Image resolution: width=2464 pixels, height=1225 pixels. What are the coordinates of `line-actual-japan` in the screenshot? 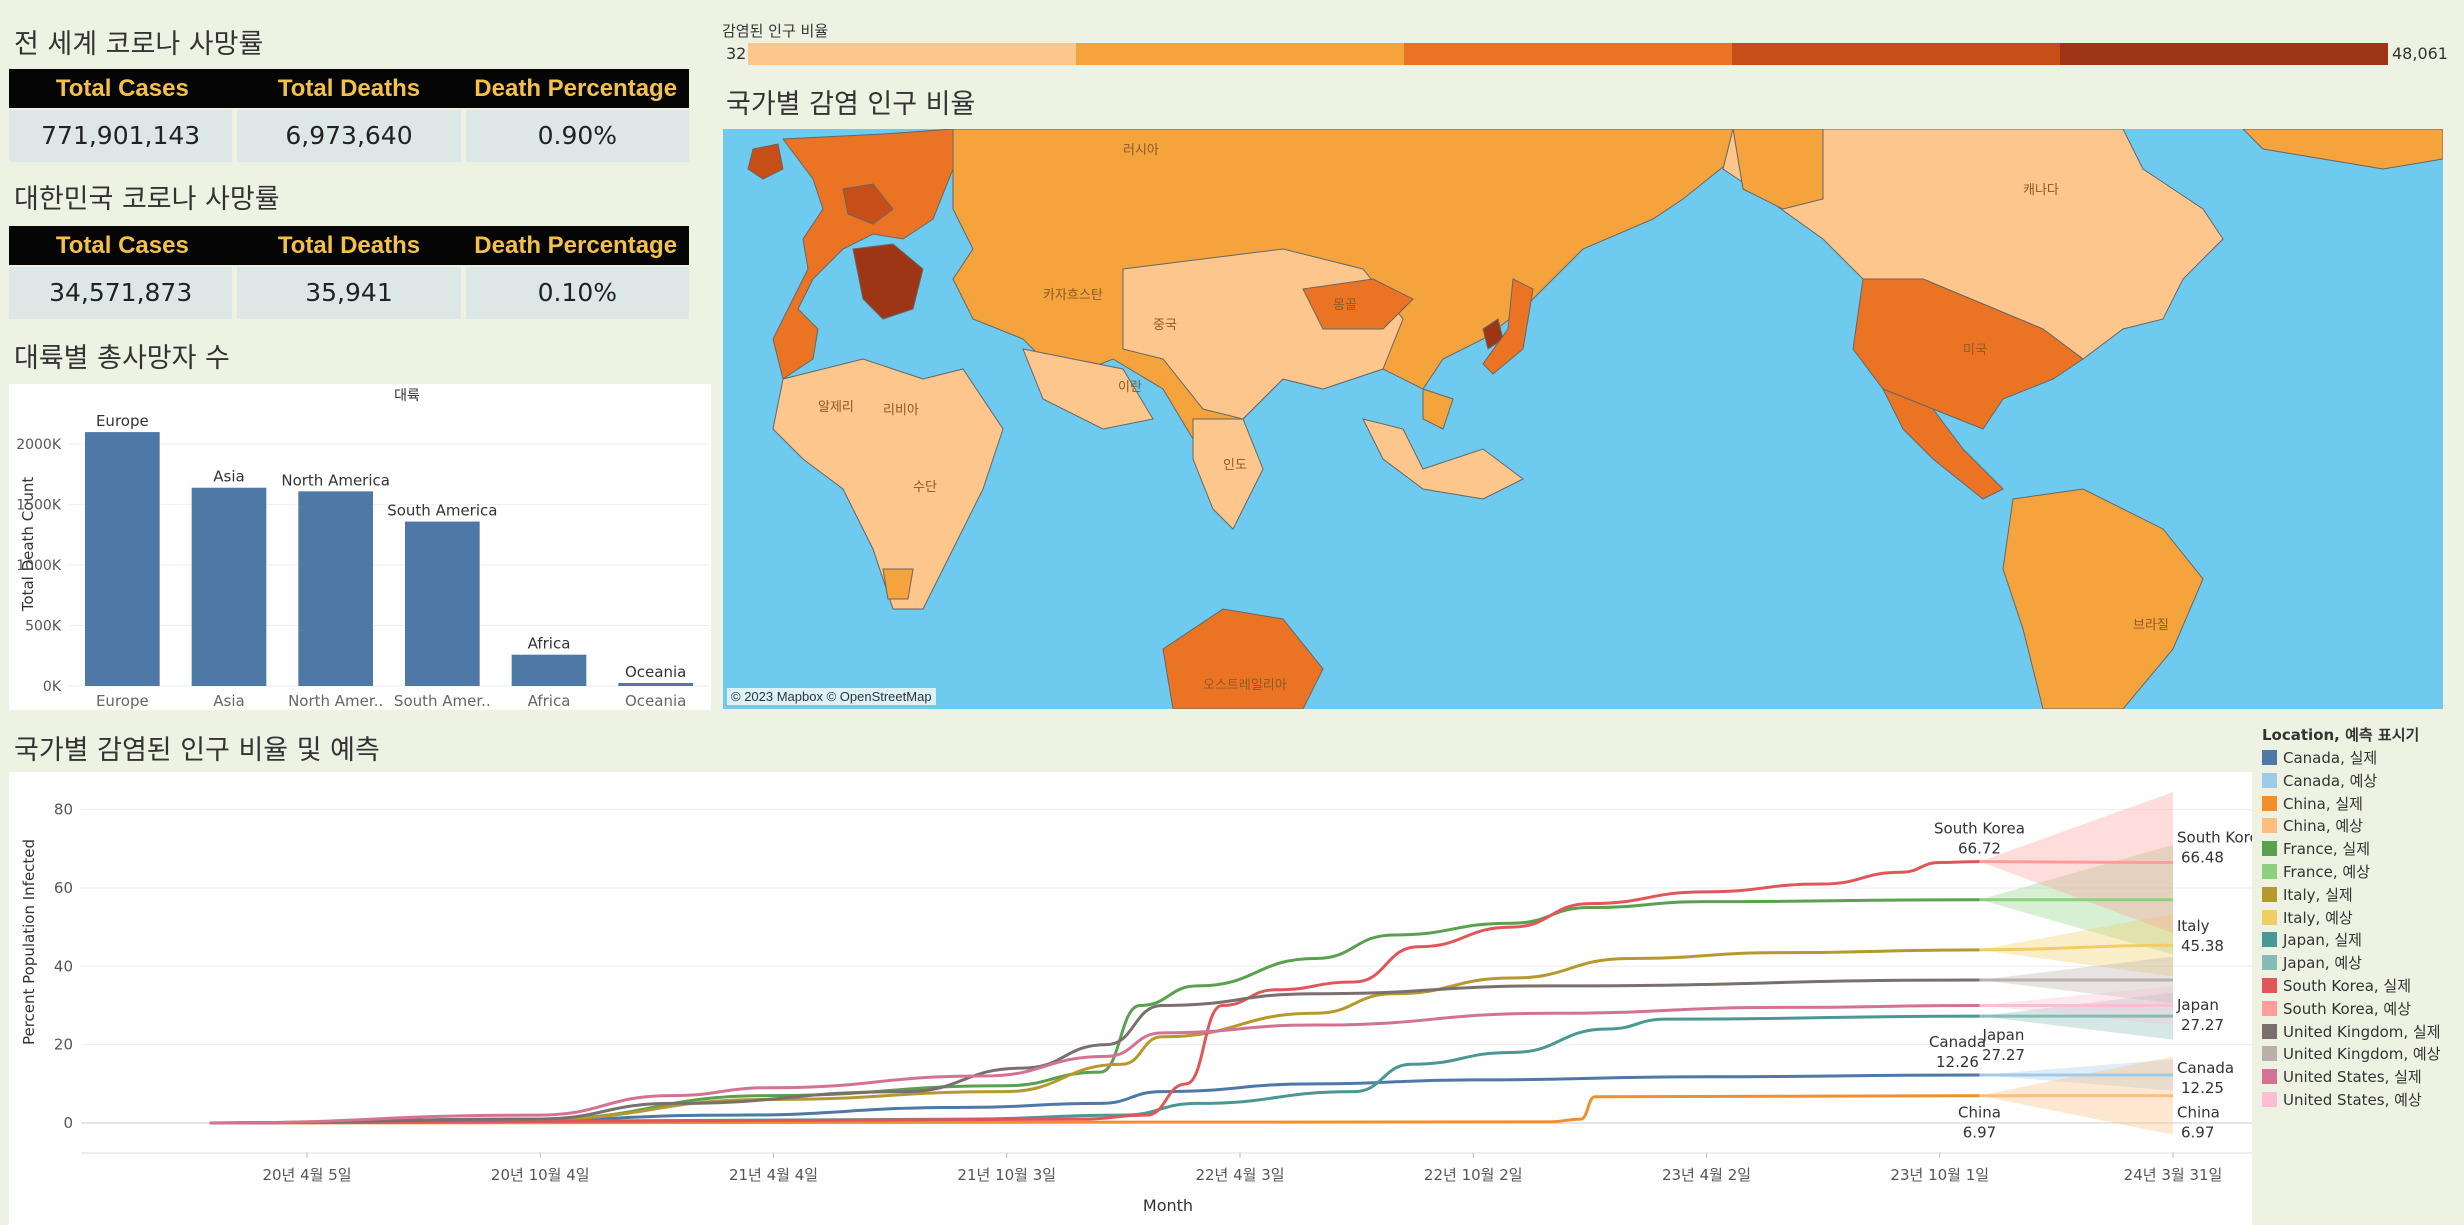 It's located at (1094, 1069).